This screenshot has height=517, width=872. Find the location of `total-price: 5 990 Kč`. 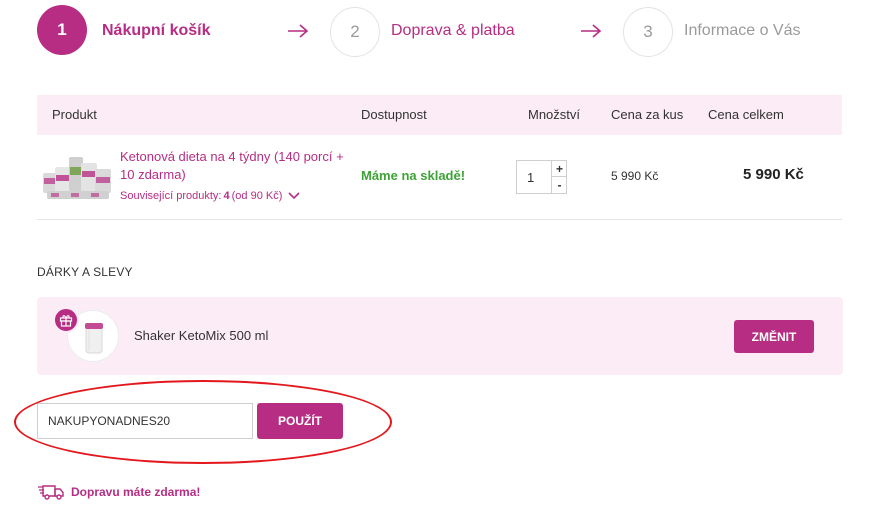

total-price: 5 990 Kč is located at coordinates (773, 174).